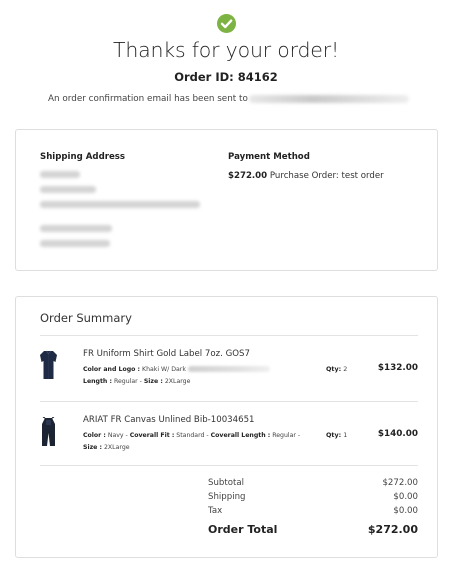 The width and height of the screenshot is (452, 564). What do you see at coordinates (75, 243) in the screenshot?
I see `shipping-phone-redacted` at bounding box center [75, 243].